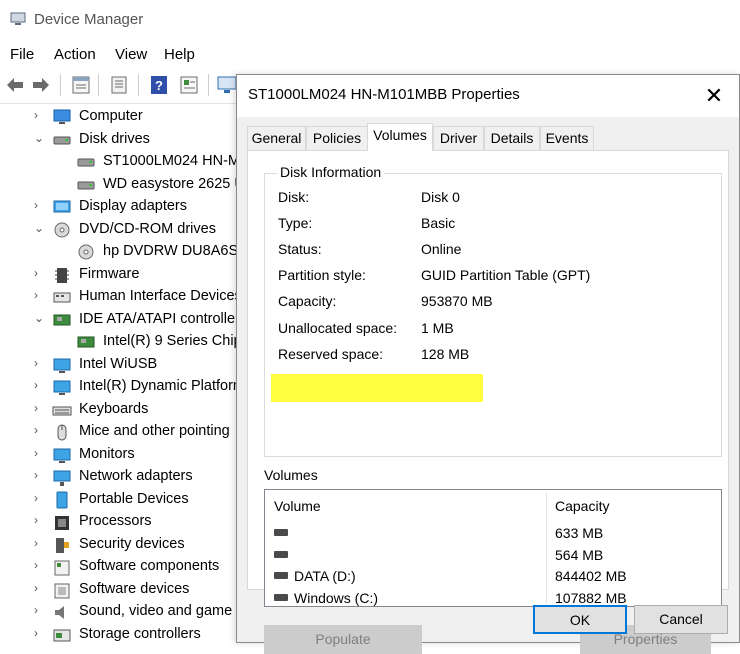 The image size is (740, 654). I want to click on properties-icon, so click(81, 85).